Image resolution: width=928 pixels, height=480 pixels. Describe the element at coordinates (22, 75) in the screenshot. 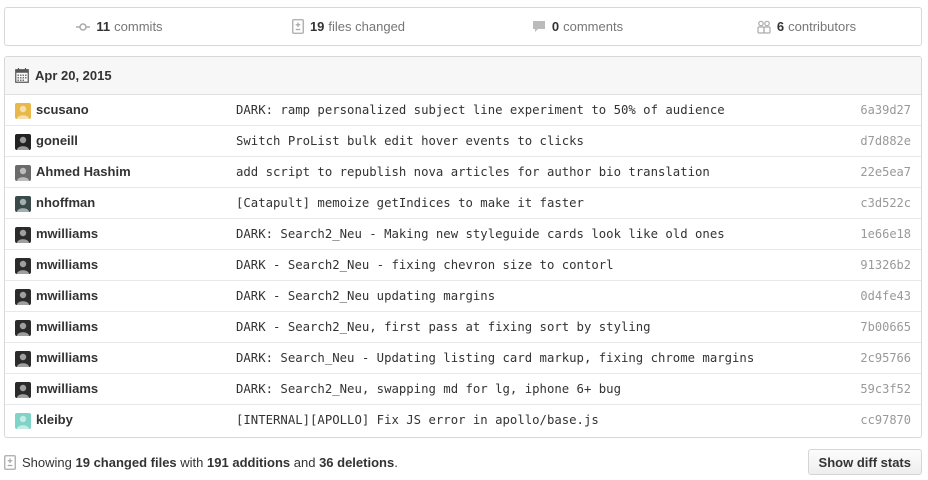

I see `calendar-icon` at that location.